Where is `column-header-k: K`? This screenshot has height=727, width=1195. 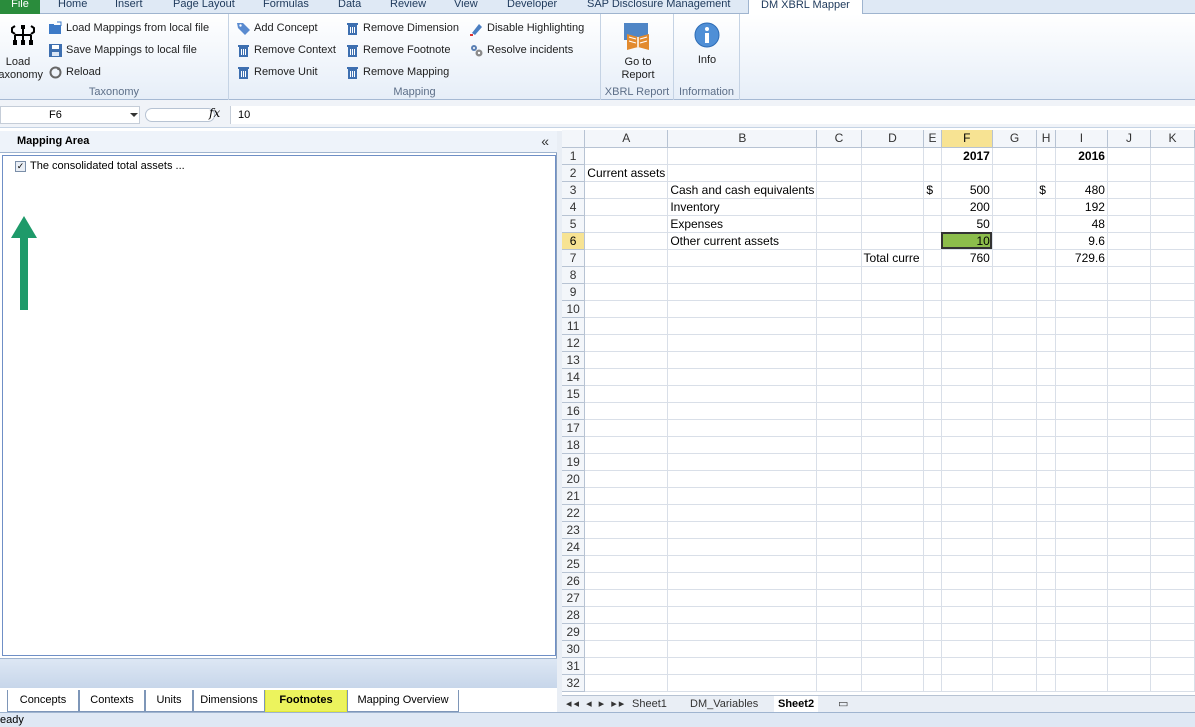
column-header-k: K is located at coordinates (1172, 139).